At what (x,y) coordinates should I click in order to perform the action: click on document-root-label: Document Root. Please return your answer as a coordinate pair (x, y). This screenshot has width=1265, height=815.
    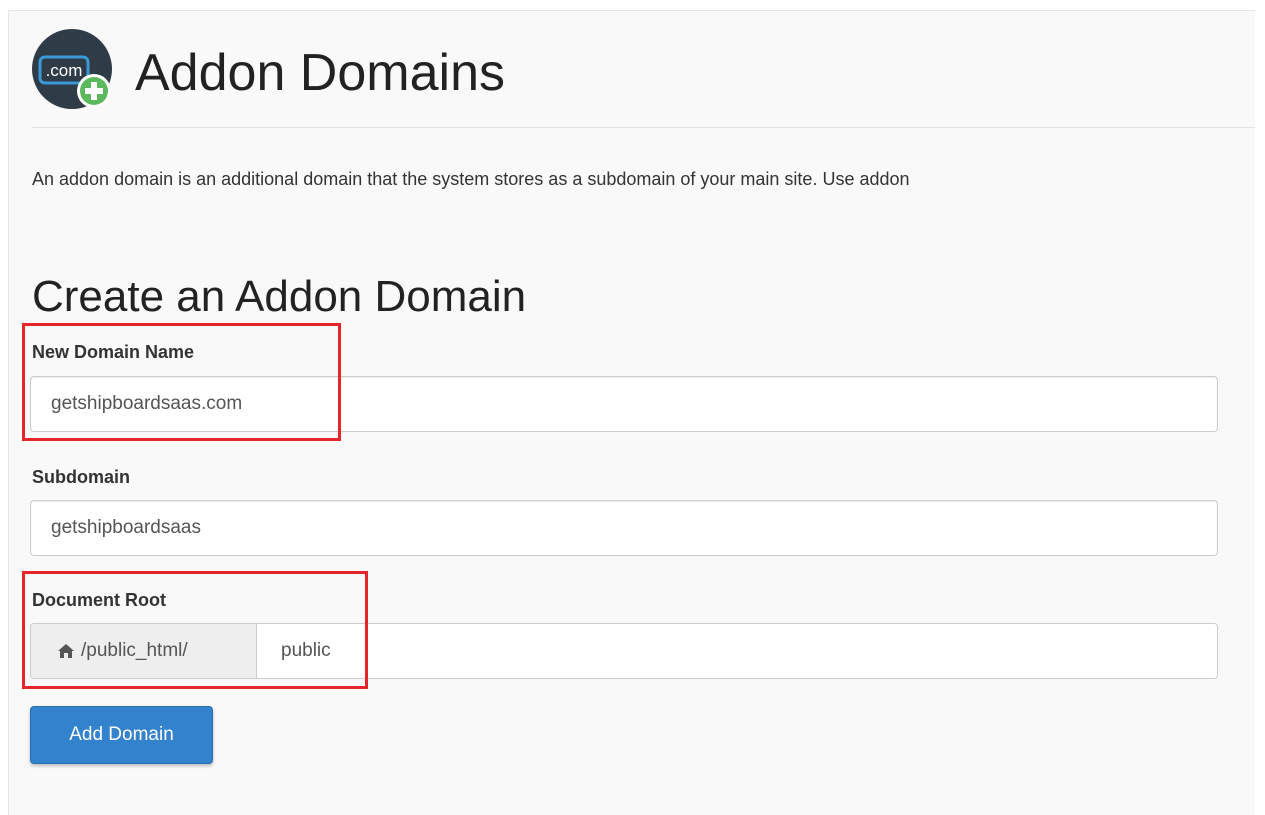
    Looking at the image, I should click on (99, 600).